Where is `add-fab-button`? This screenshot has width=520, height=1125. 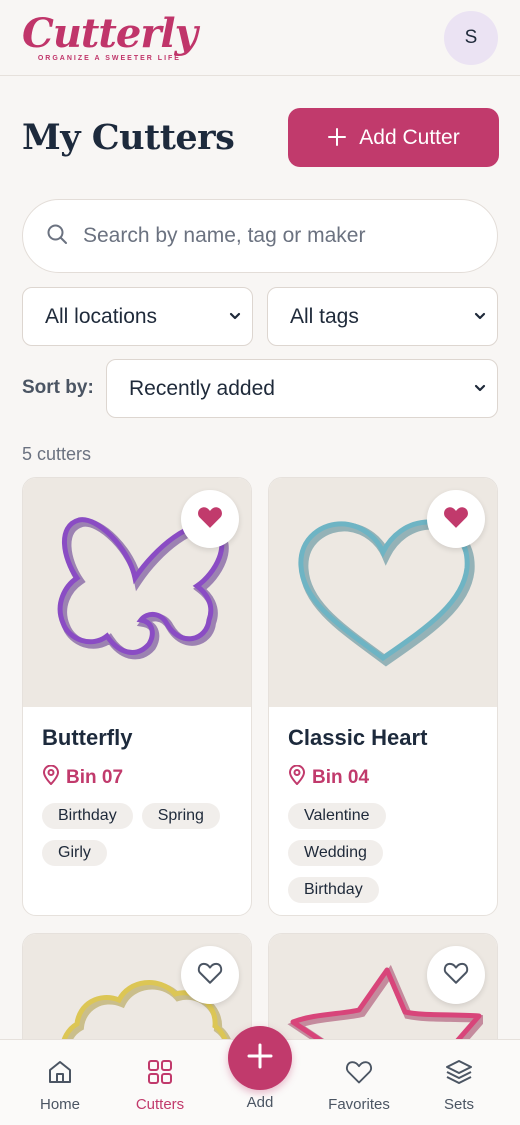 add-fab-button is located at coordinates (260, 1058).